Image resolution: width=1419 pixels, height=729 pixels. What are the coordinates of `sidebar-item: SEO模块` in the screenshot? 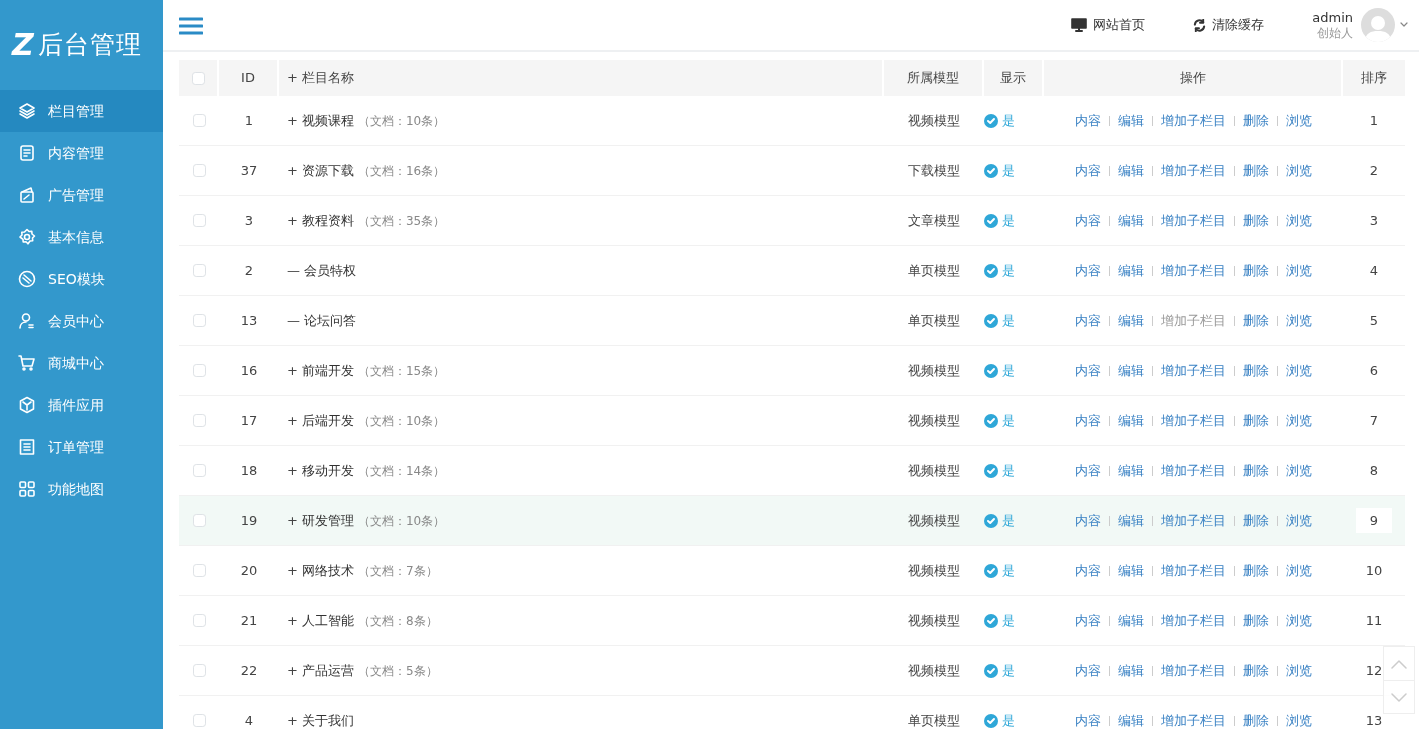 It's located at (81, 279).